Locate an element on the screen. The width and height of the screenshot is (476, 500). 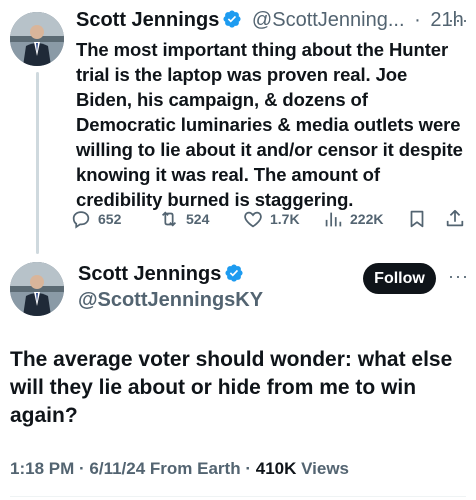
repost-button: 524 is located at coordinates (183, 219).